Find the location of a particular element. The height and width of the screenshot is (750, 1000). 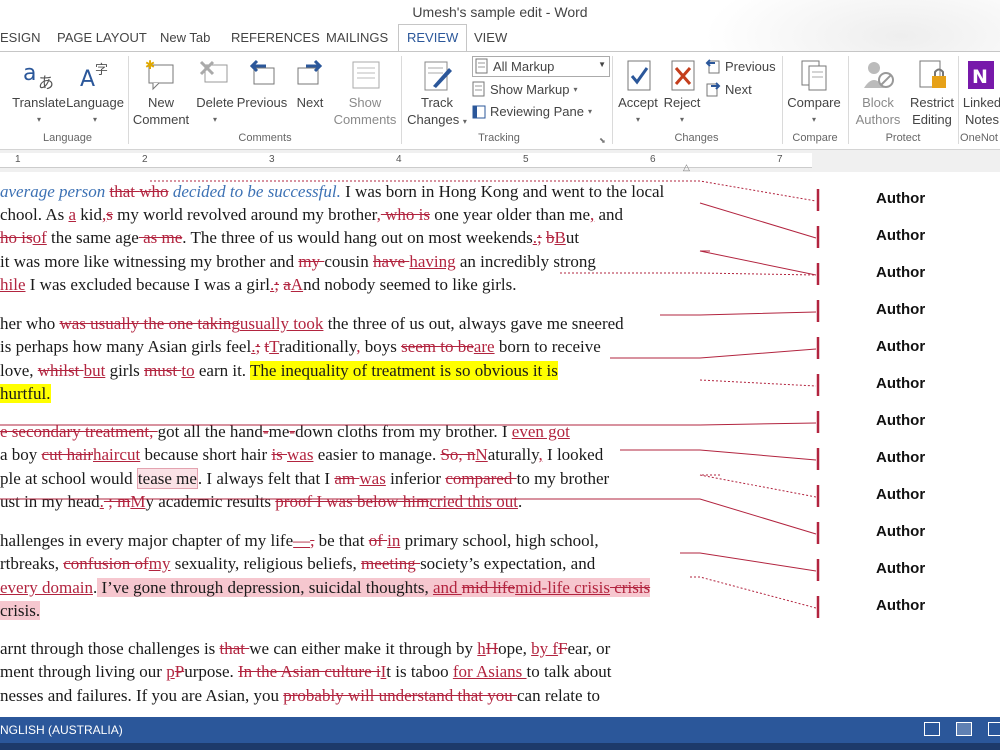

restrict-editing-label: Restrict Editing is located at coordinates (932, 111).